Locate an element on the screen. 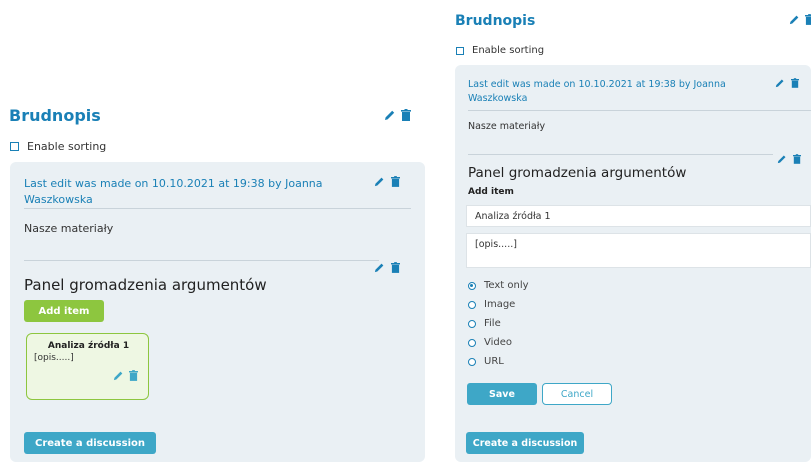  add-item-button: Add item is located at coordinates (64, 311).